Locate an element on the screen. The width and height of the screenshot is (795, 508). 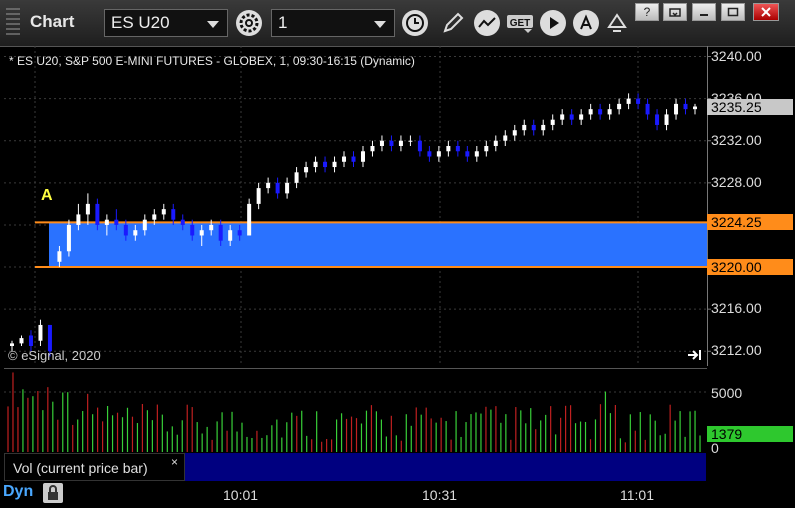
level-upper-tag: 3224.25 is located at coordinates (750, 222).